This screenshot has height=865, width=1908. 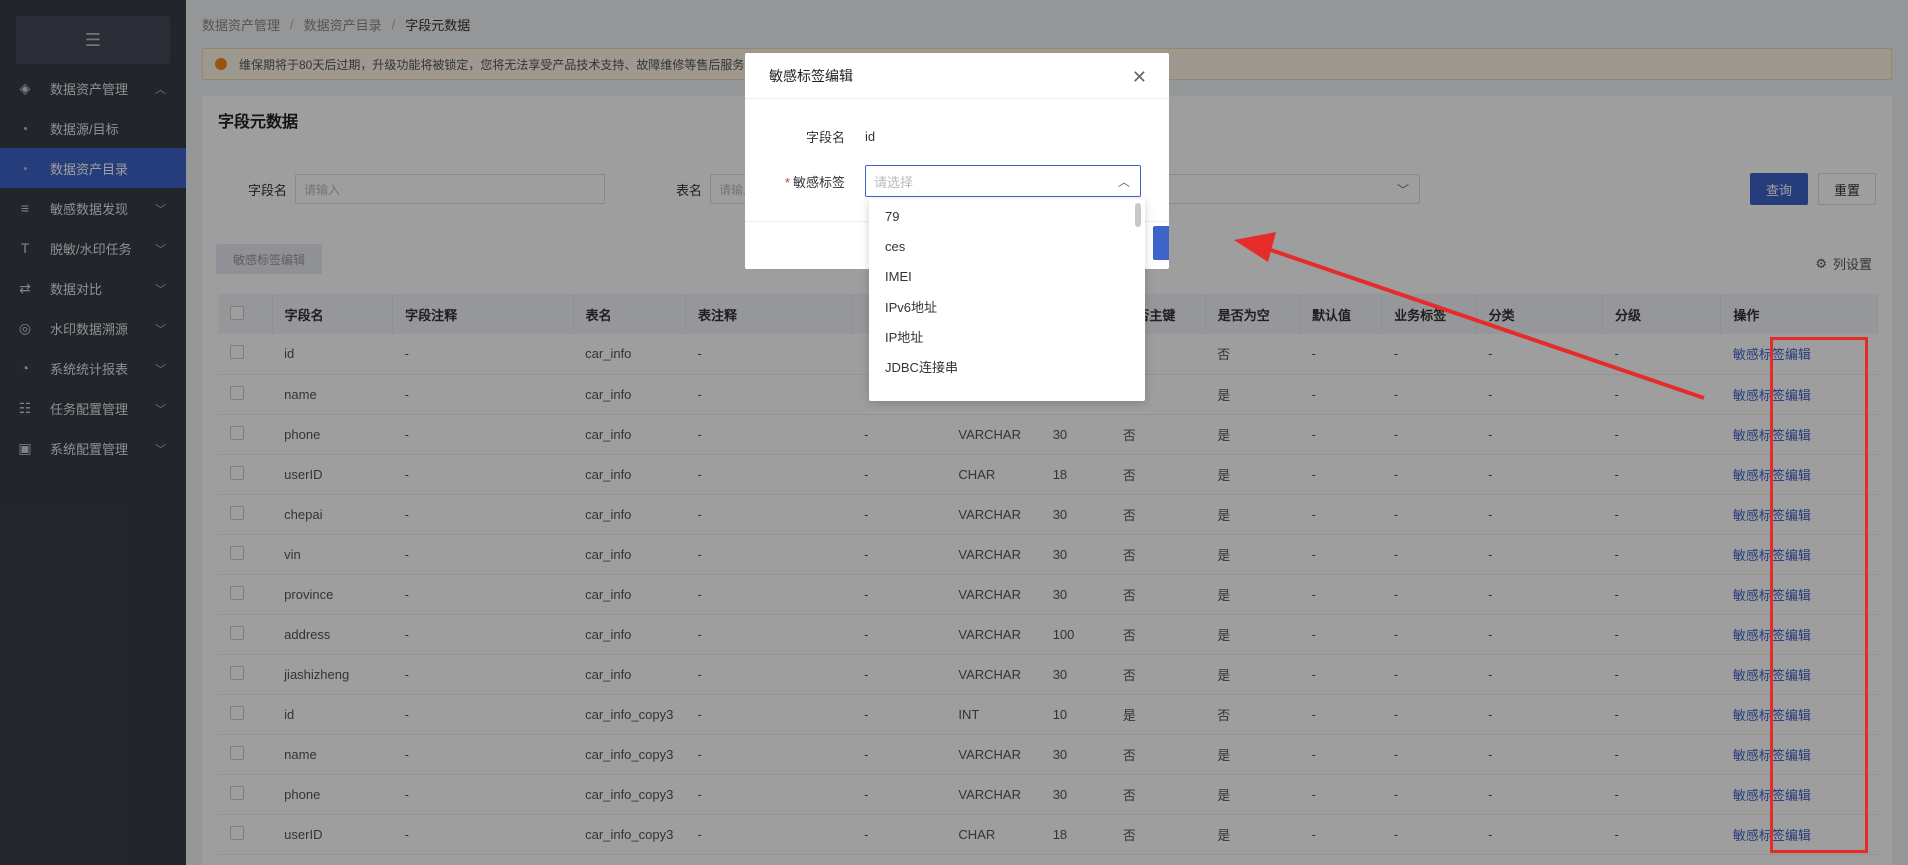 What do you see at coordinates (957, 136) in the screenshot?
I see `field-name-row: 字段名 id` at bounding box center [957, 136].